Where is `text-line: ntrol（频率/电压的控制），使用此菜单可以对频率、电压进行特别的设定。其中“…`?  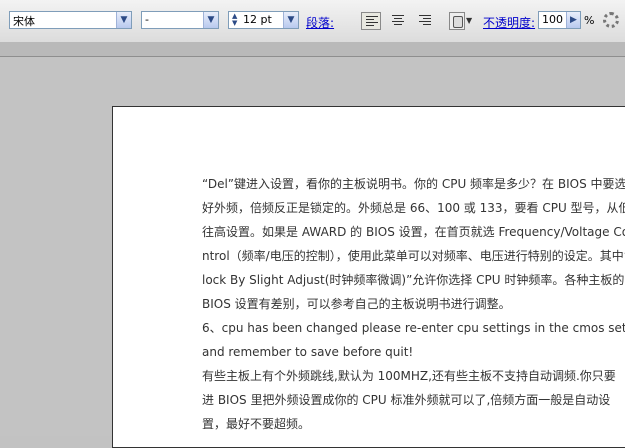
text-line: ntrol（频率/电压的控制），使用此菜单可以对频率、电压进行特别的设定。其中“… is located at coordinates (413, 256).